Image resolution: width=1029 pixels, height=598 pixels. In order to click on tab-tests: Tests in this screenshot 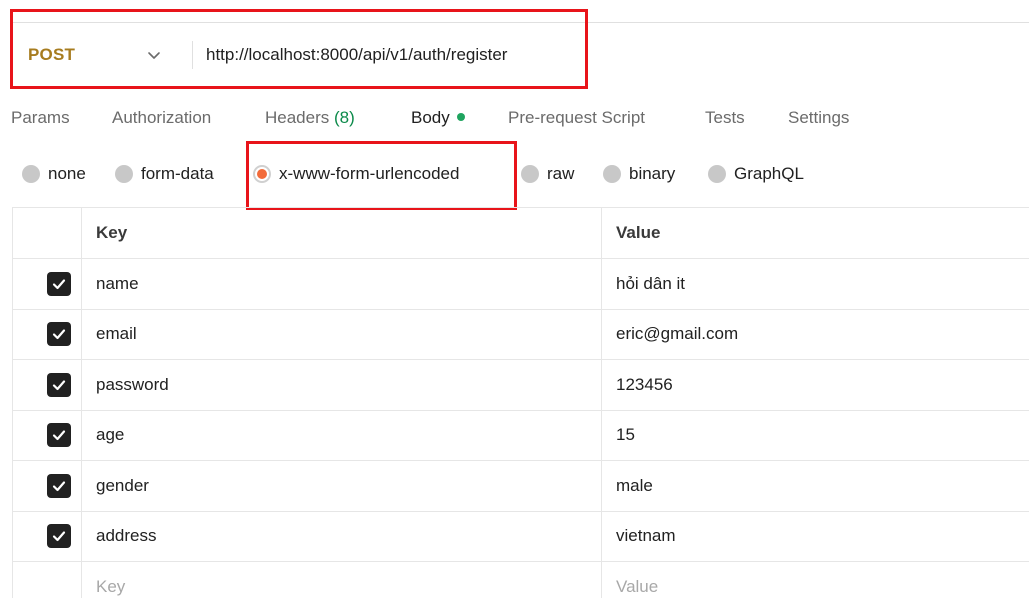, I will do `click(725, 118)`.